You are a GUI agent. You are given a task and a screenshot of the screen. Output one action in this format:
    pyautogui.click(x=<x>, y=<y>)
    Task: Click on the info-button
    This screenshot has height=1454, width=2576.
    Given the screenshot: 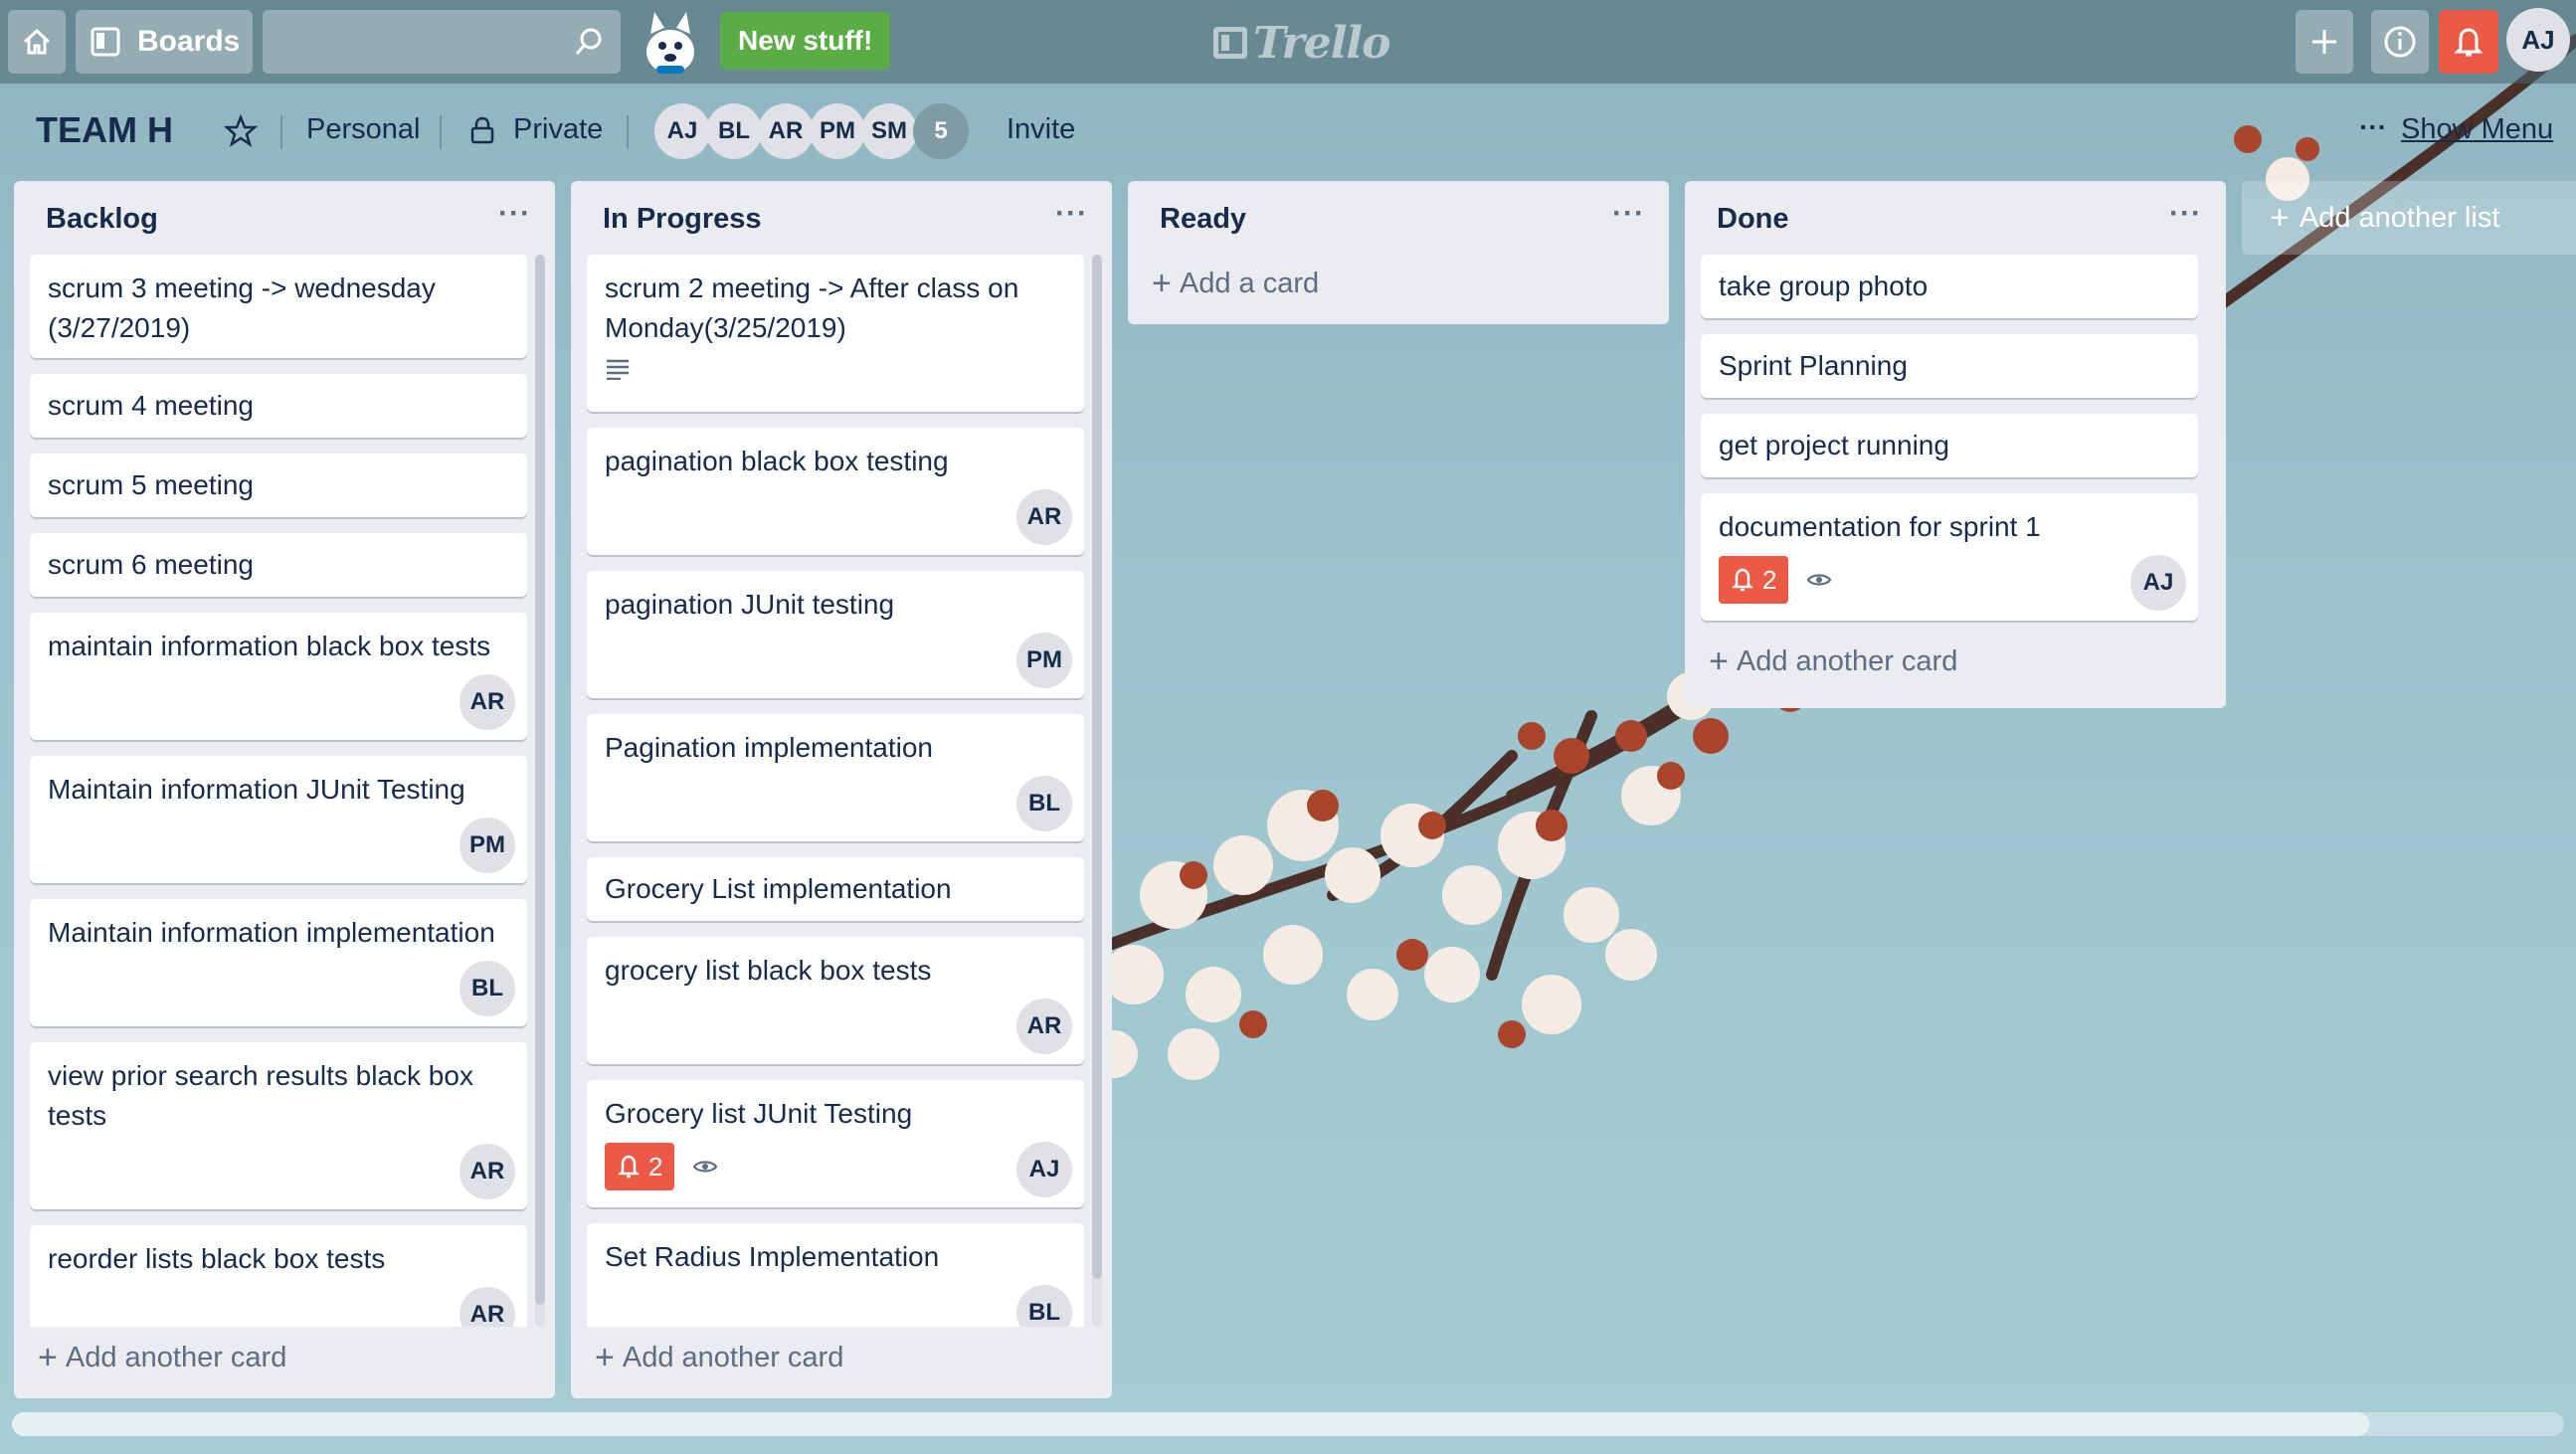 What is the action you would take?
    pyautogui.click(x=2400, y=42)
    